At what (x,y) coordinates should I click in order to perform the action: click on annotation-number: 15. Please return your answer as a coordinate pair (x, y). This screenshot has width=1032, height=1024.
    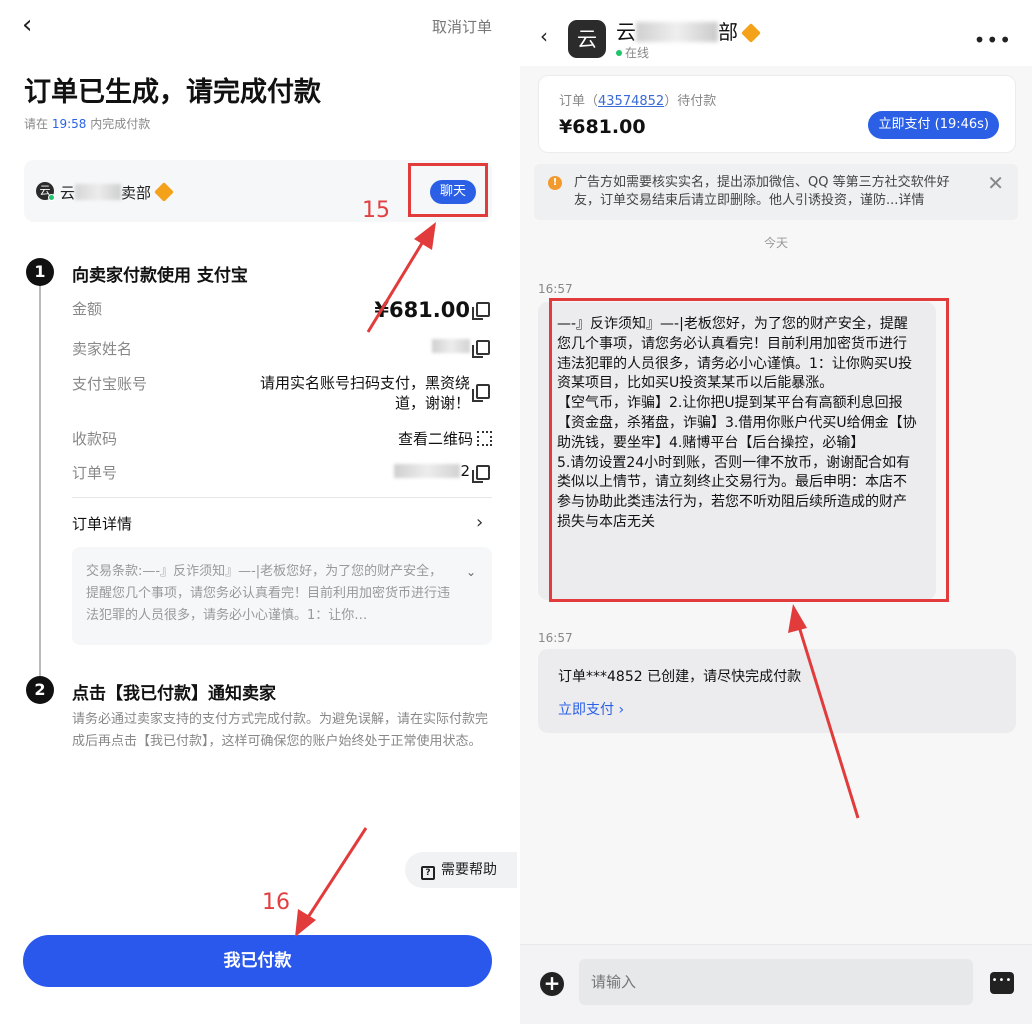
    Looking at the image, I should click on (376, 210).